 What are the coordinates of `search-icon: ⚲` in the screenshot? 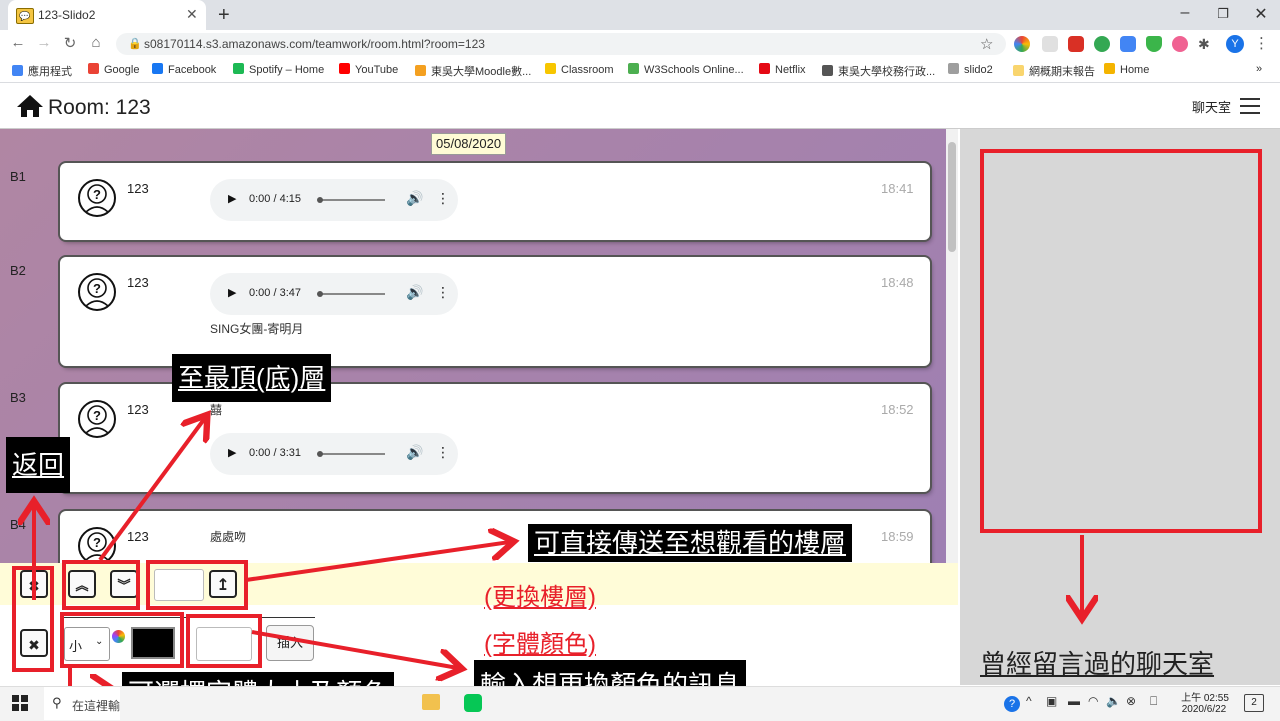 It's located at (57, 702).